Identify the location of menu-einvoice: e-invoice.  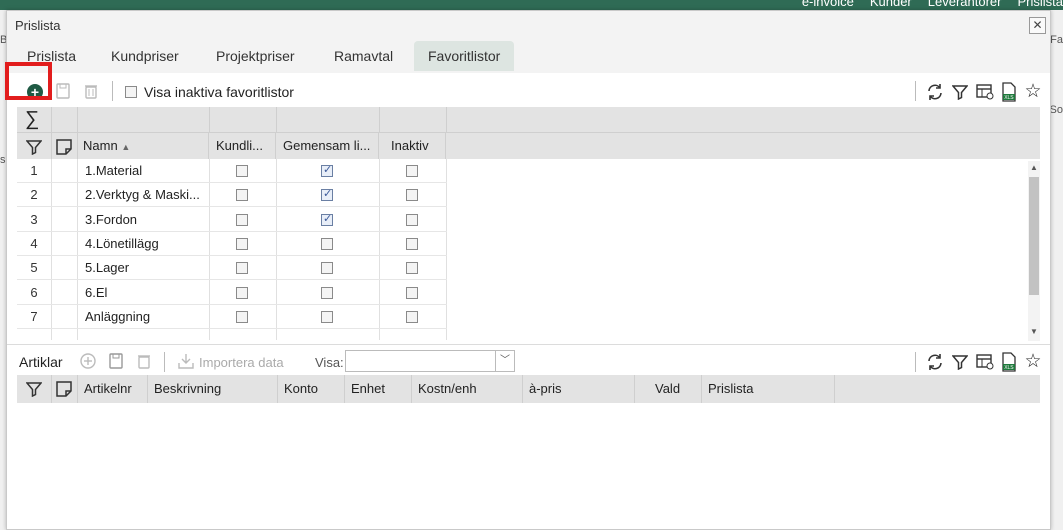
(828, 4).